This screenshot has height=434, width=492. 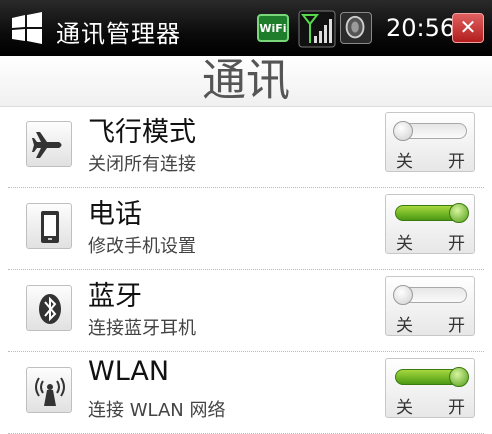 What do you see at coordinates (142, 164) in the screenshot?
I see `setting-subtitle: 关闭所有连接` at bounding box center [142, 164].